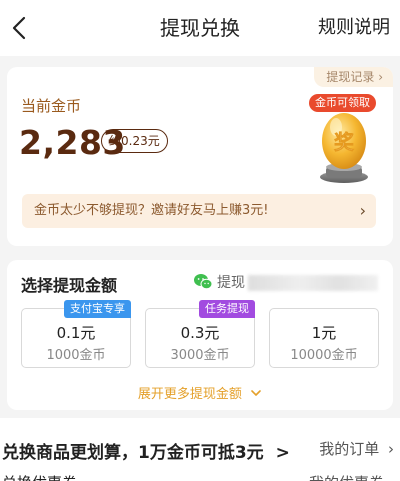 The width and height of the screenshot is (400, 481). Describe the element at coordinates (151, 210) in the screenshot. I see `invite-text: 金币太少不够提现？邀请好友马上赚3元!` at that location.